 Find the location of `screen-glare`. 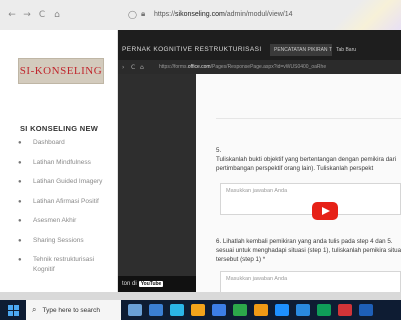

screen-glare is located at coordinates (366, 15).